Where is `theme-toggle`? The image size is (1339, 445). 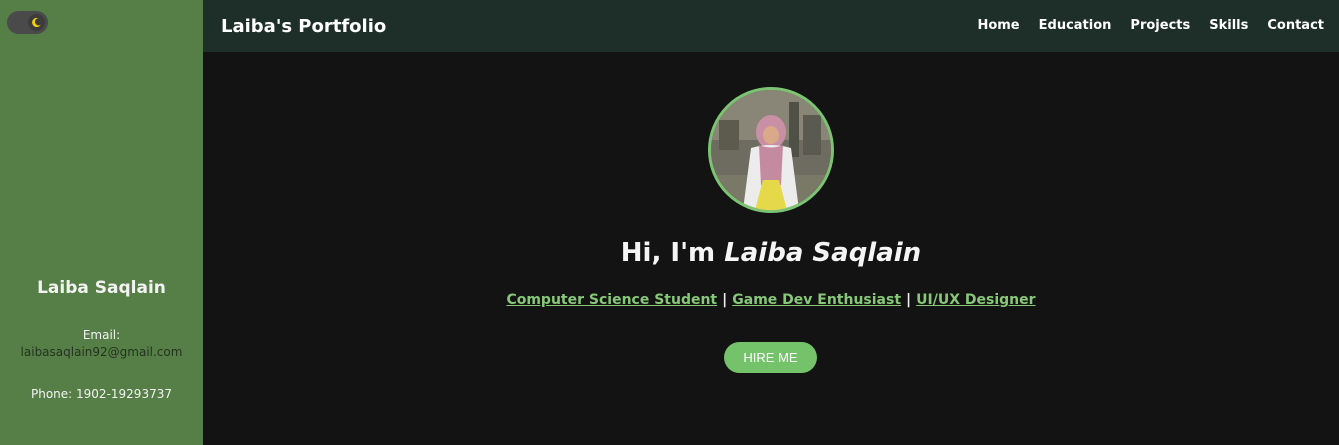 theme-toggle is located at coordinates (27, 22).